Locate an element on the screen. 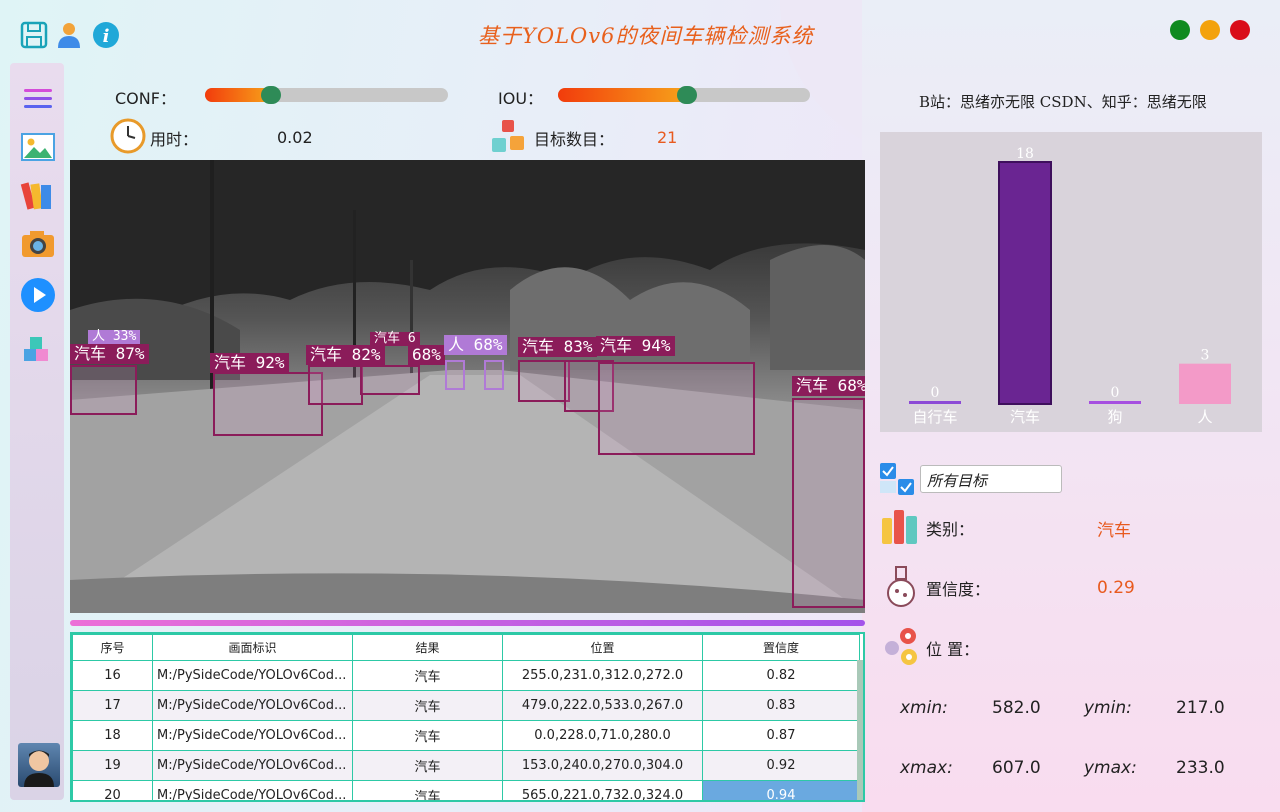 The width and height of the screenshot is (1280, 812). chart-bar-value: 18 is located at coordinates (1025, 154).